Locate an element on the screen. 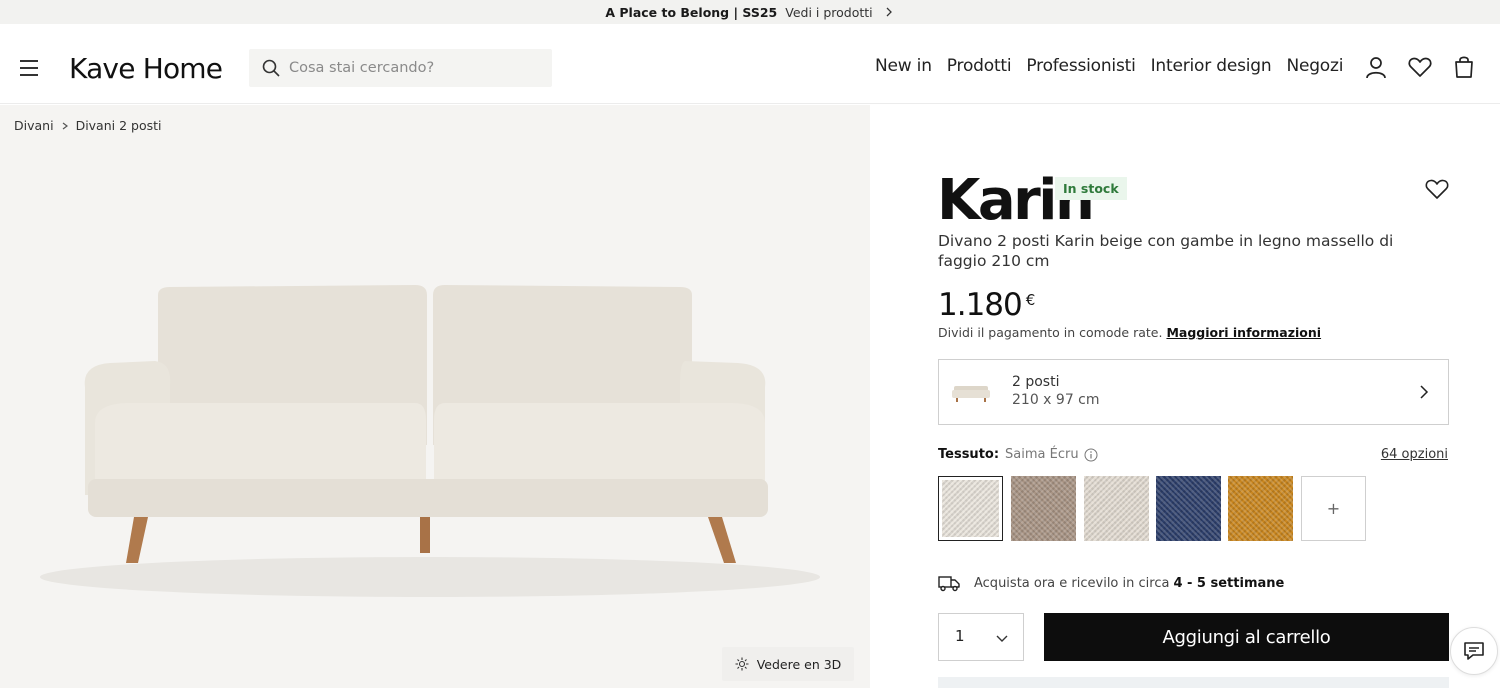 This screenshot has height=688, width=1500. fabric-selected: Saima Écru is located at coordinates (1042, 454).